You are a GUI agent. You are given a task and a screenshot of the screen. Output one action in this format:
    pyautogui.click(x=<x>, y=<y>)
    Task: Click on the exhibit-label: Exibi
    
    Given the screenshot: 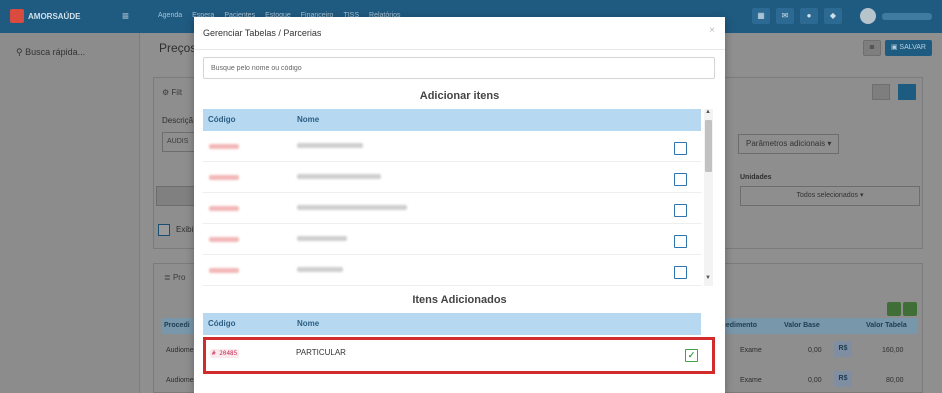 What is the action you would take?
    pyautogui.click(x=185, y=229)
    